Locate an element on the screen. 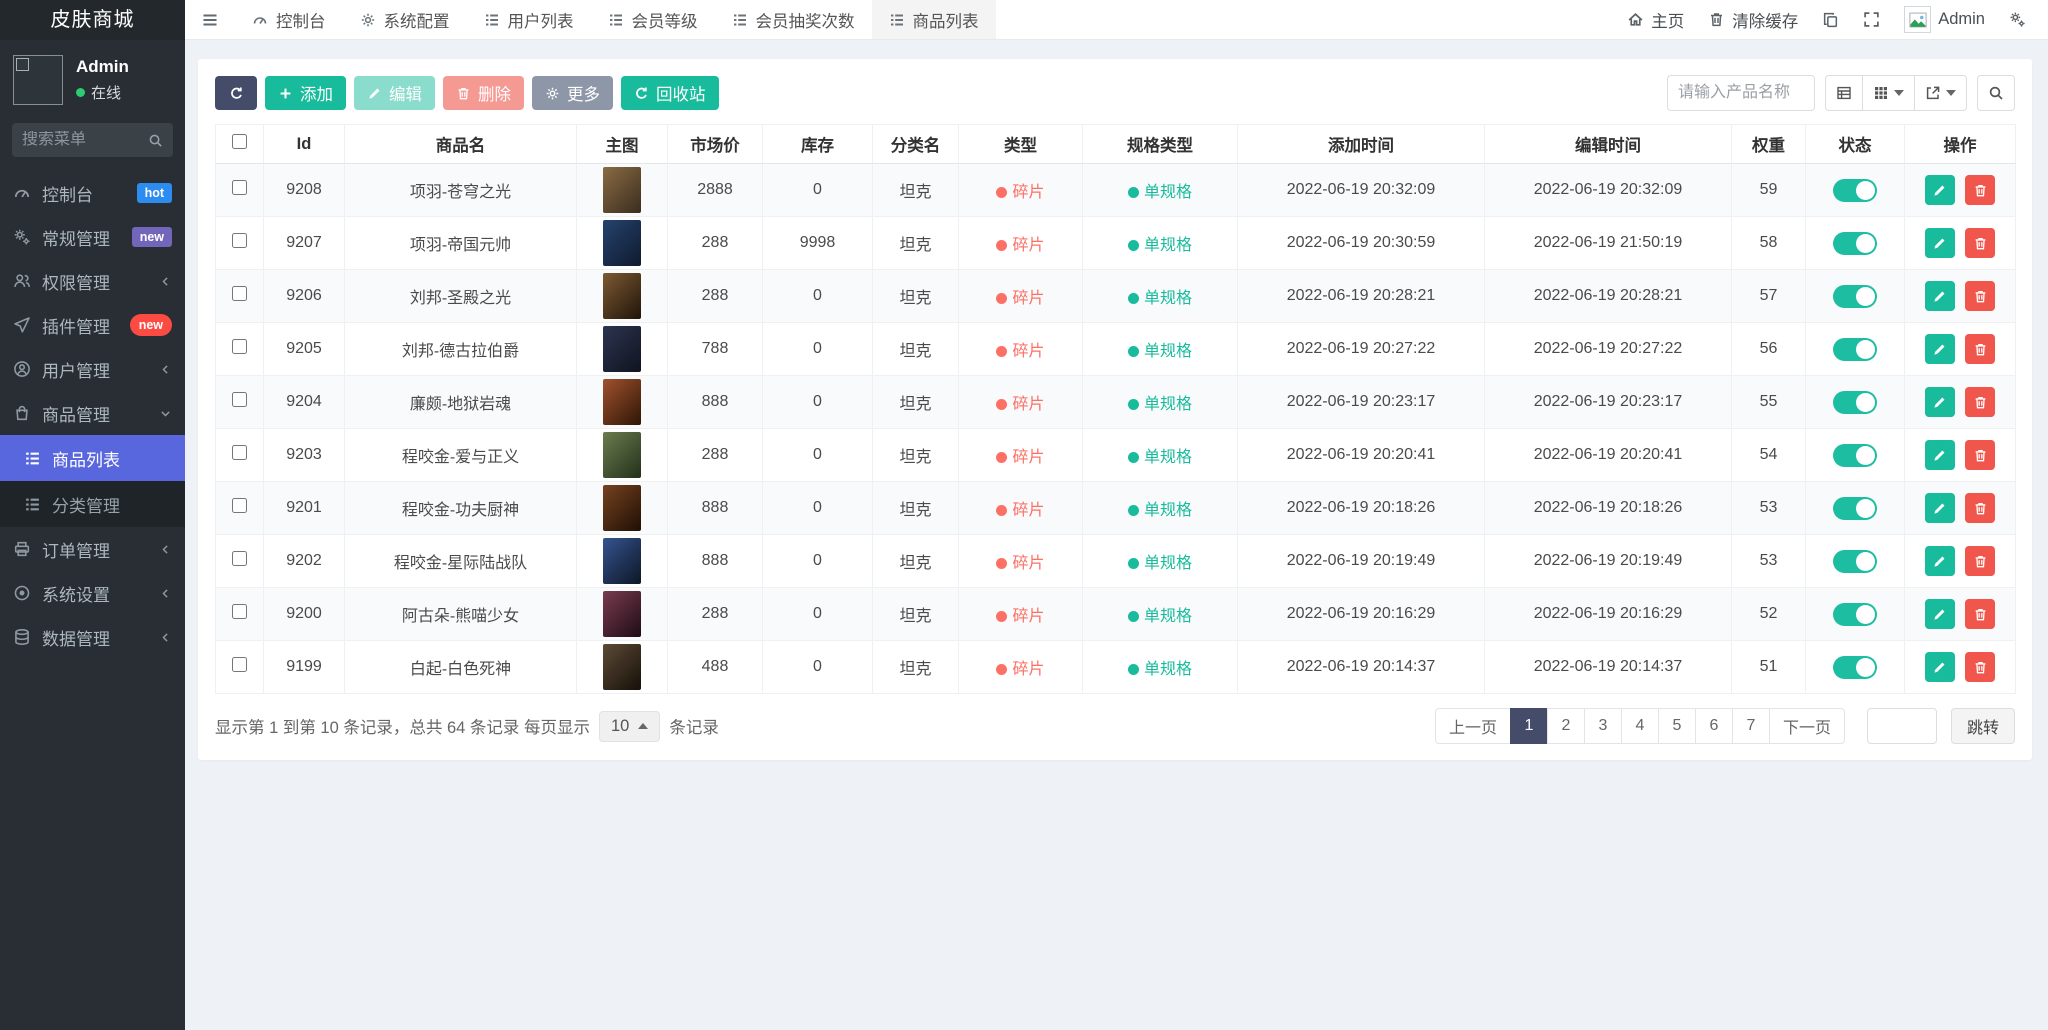 The image size is (2048, 1030). detail-view-button is located at coordinates (1844, 93).